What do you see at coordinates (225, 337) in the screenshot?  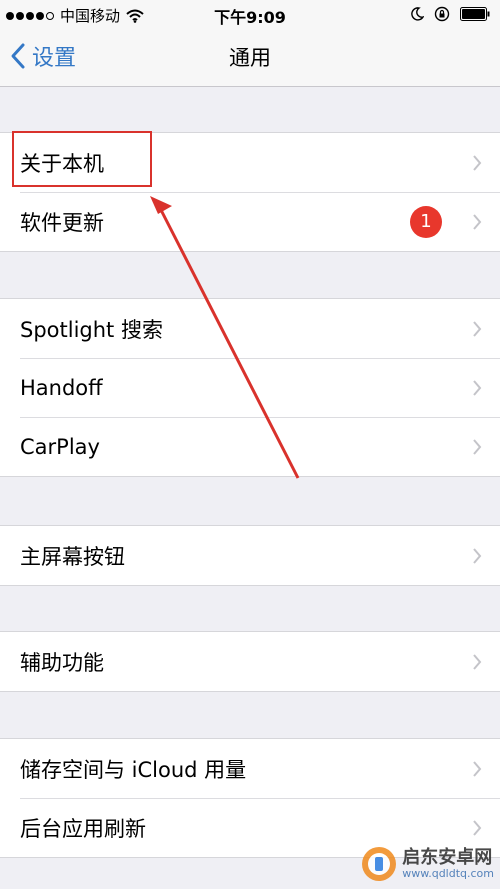 I see `annotation-arrow` at bounding box center [225, 337].